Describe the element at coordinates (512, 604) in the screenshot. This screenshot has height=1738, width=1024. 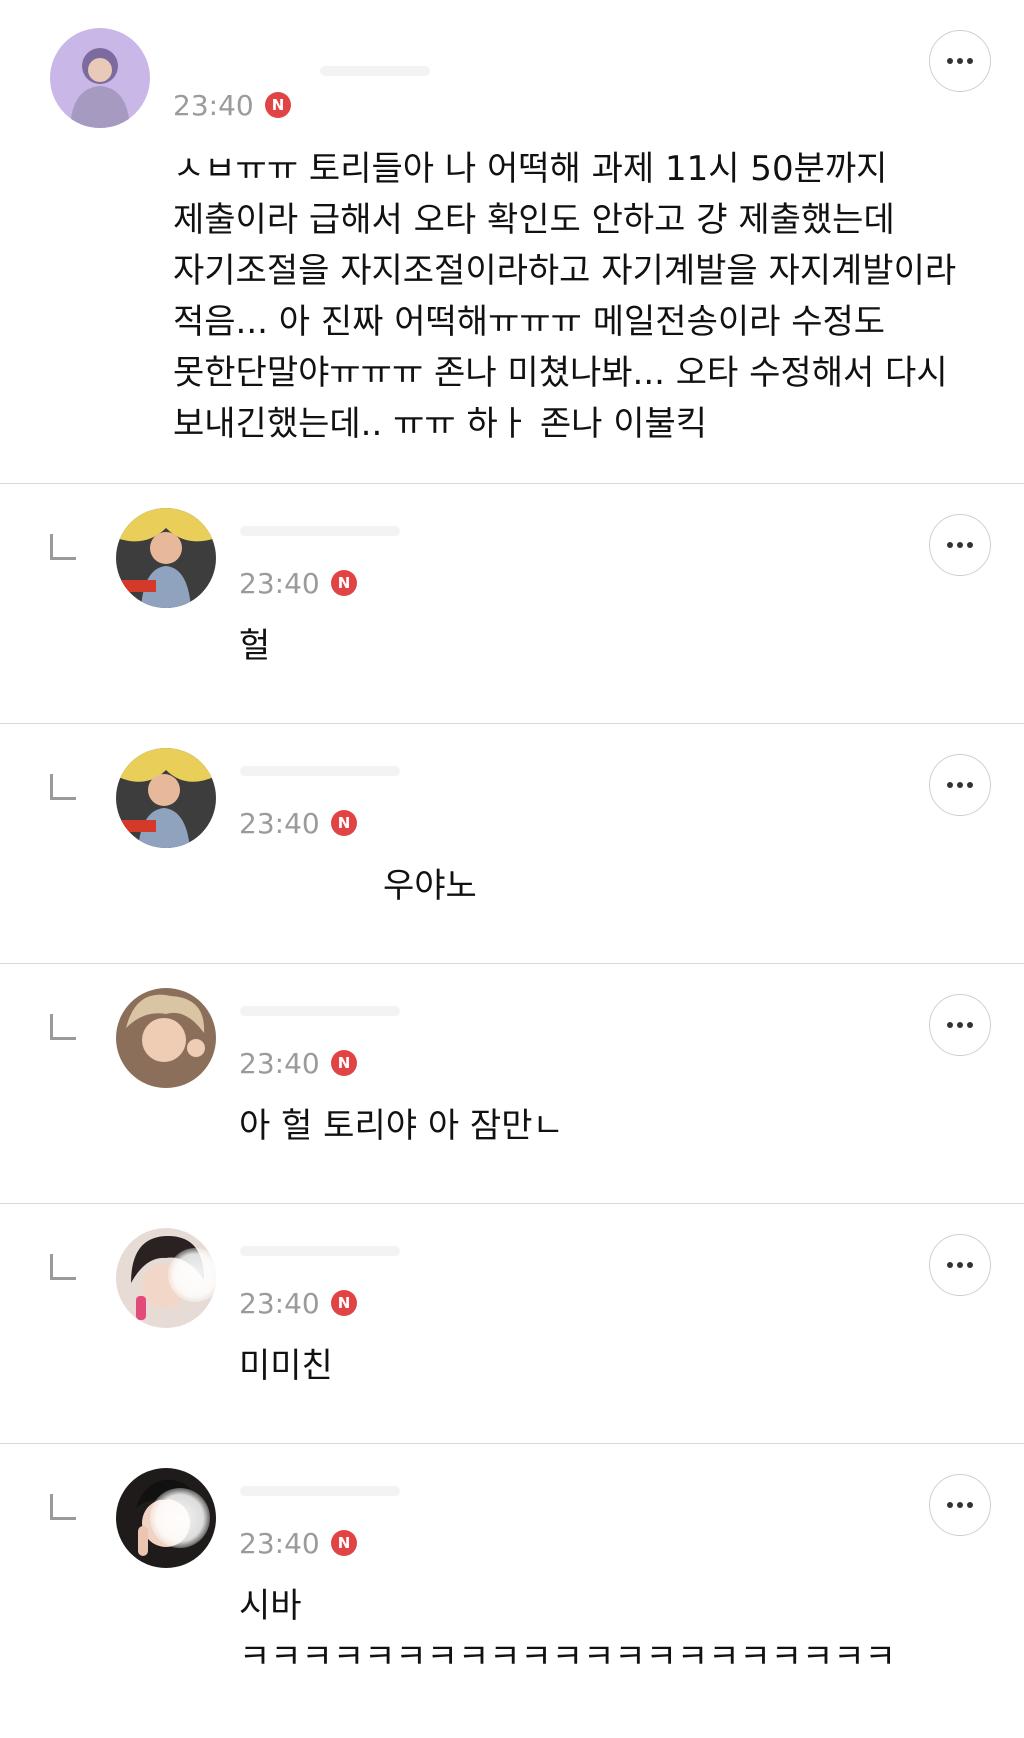
I see `reply-item: 23:40 N 헐` at that location.